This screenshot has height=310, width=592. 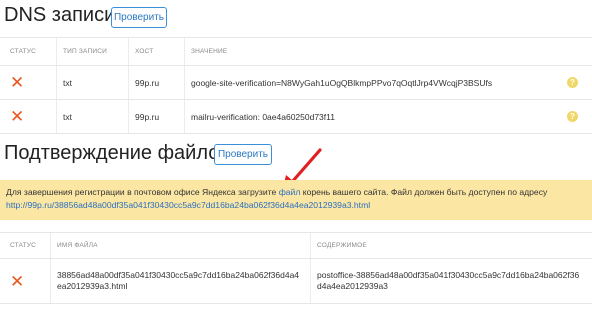 What do you see at coordinates (23, 245) in the screenshot?
I see `file-header-status: СТАТУС` at bounding box center [23, 245].